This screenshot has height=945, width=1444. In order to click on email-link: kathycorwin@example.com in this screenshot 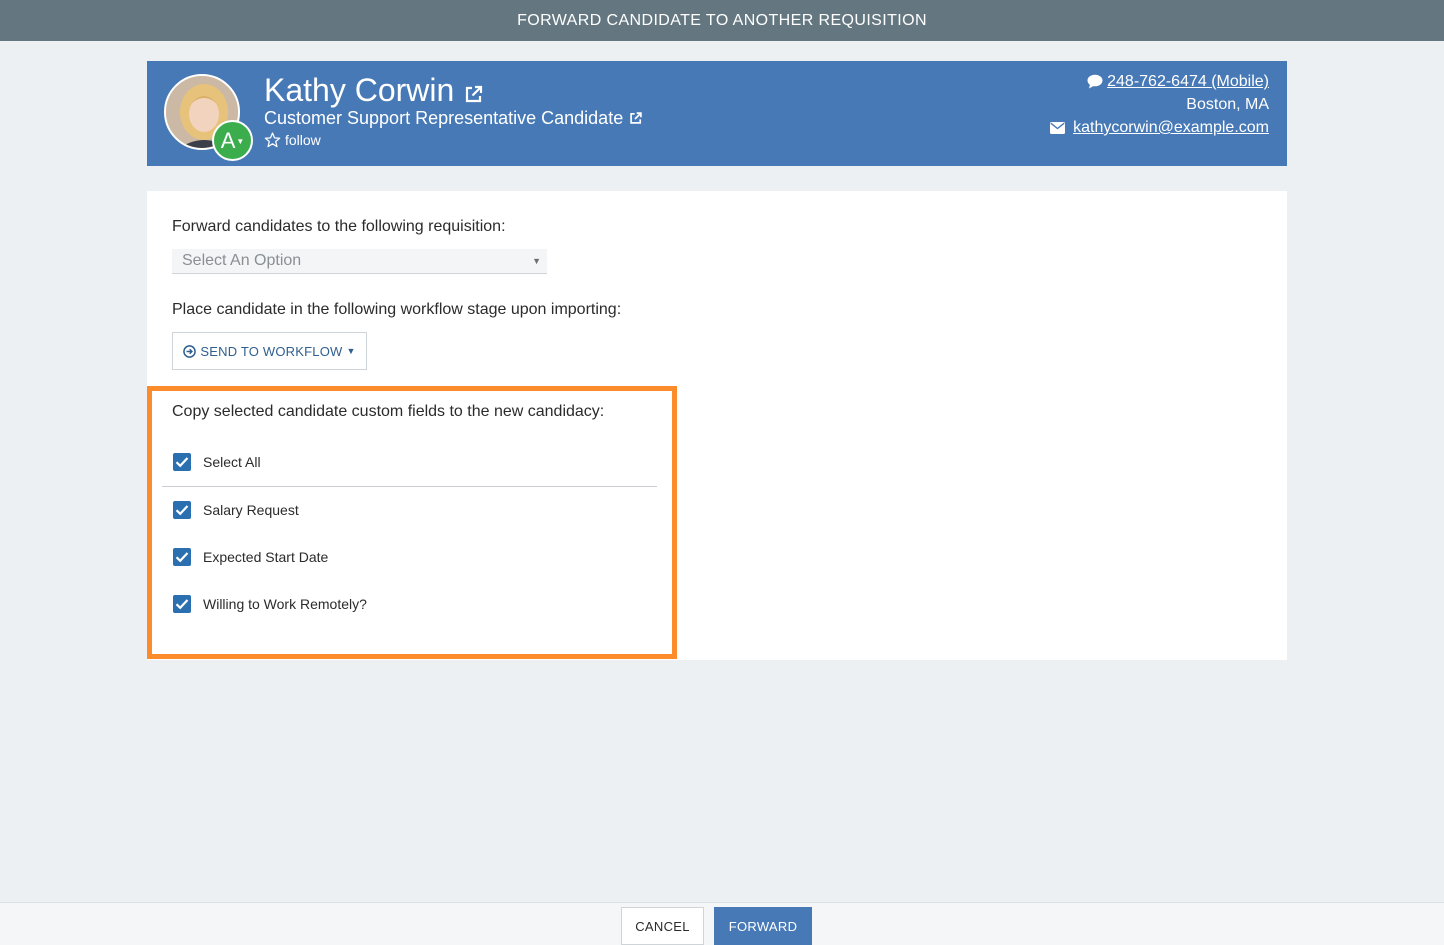, I will do `click(1171, 127)`.